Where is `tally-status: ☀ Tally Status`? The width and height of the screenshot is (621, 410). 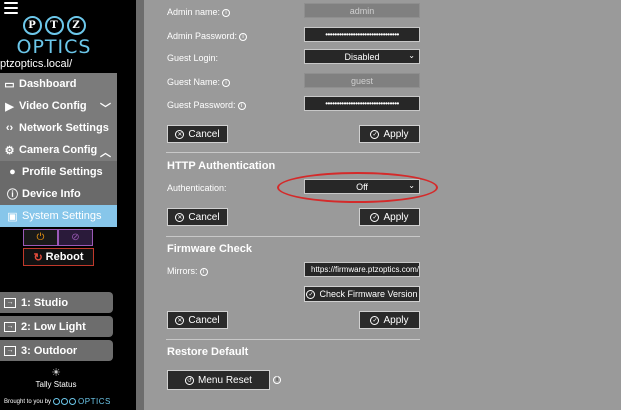
tally-status: ☀ Tally Status is located at coordinates (56, 377).